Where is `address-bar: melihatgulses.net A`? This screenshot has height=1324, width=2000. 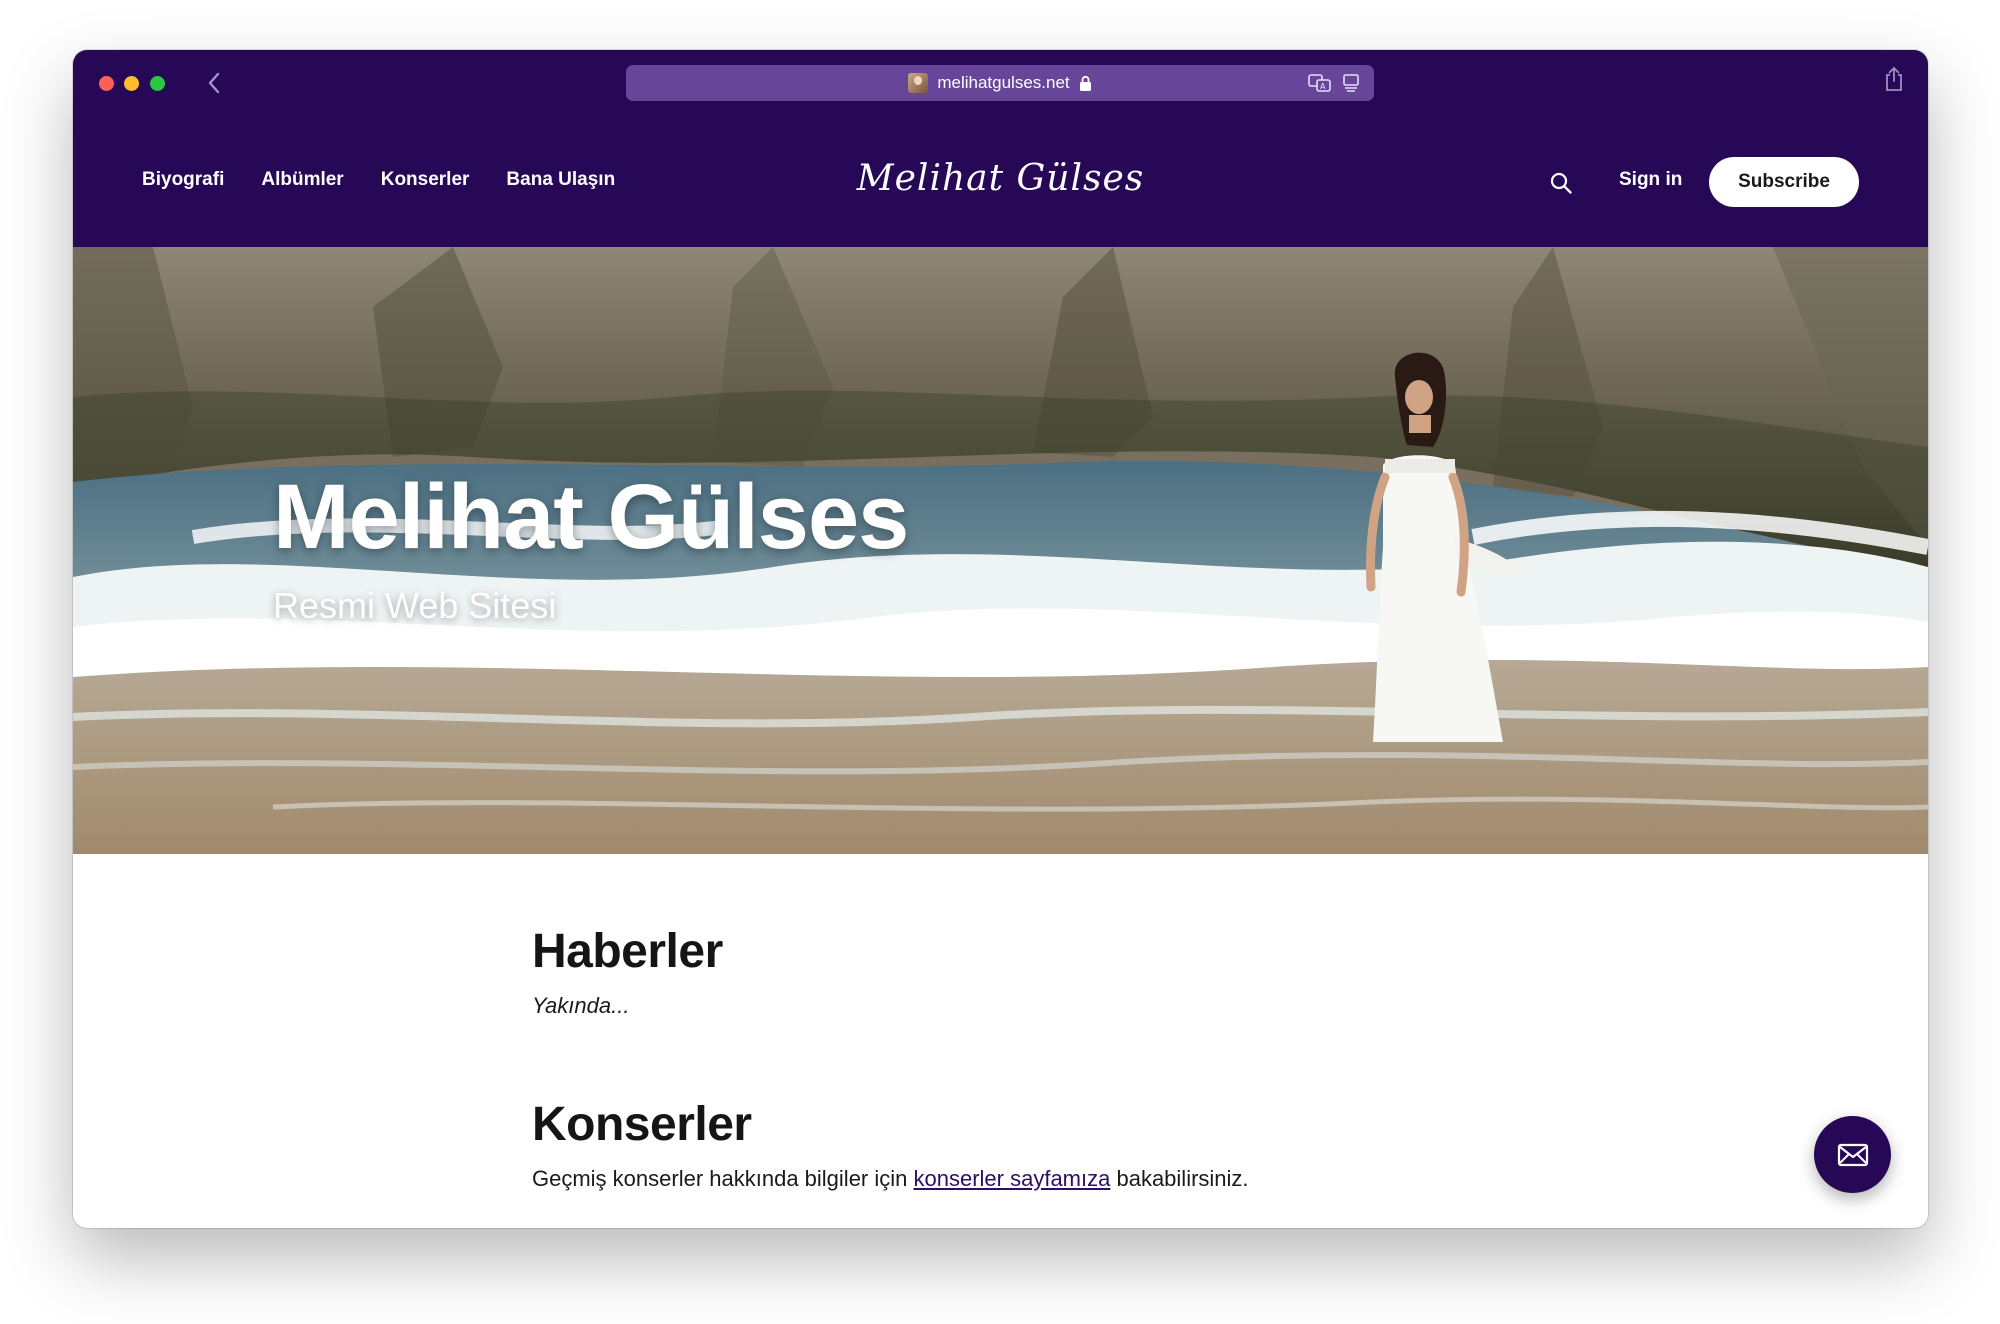
address-bar: melihatgulses.net A is located at coordinates (1000, 83).